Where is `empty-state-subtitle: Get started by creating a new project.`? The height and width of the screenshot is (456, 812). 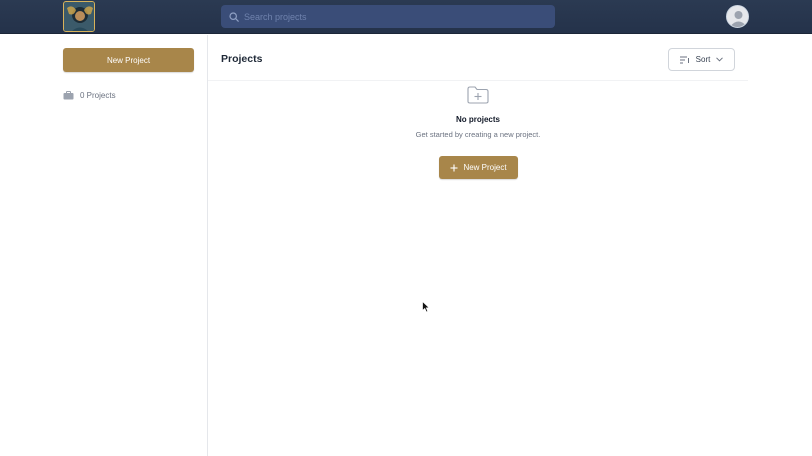 empty-state-subtitle: Get started by creating a new project. is located at coordinates (478, 134).